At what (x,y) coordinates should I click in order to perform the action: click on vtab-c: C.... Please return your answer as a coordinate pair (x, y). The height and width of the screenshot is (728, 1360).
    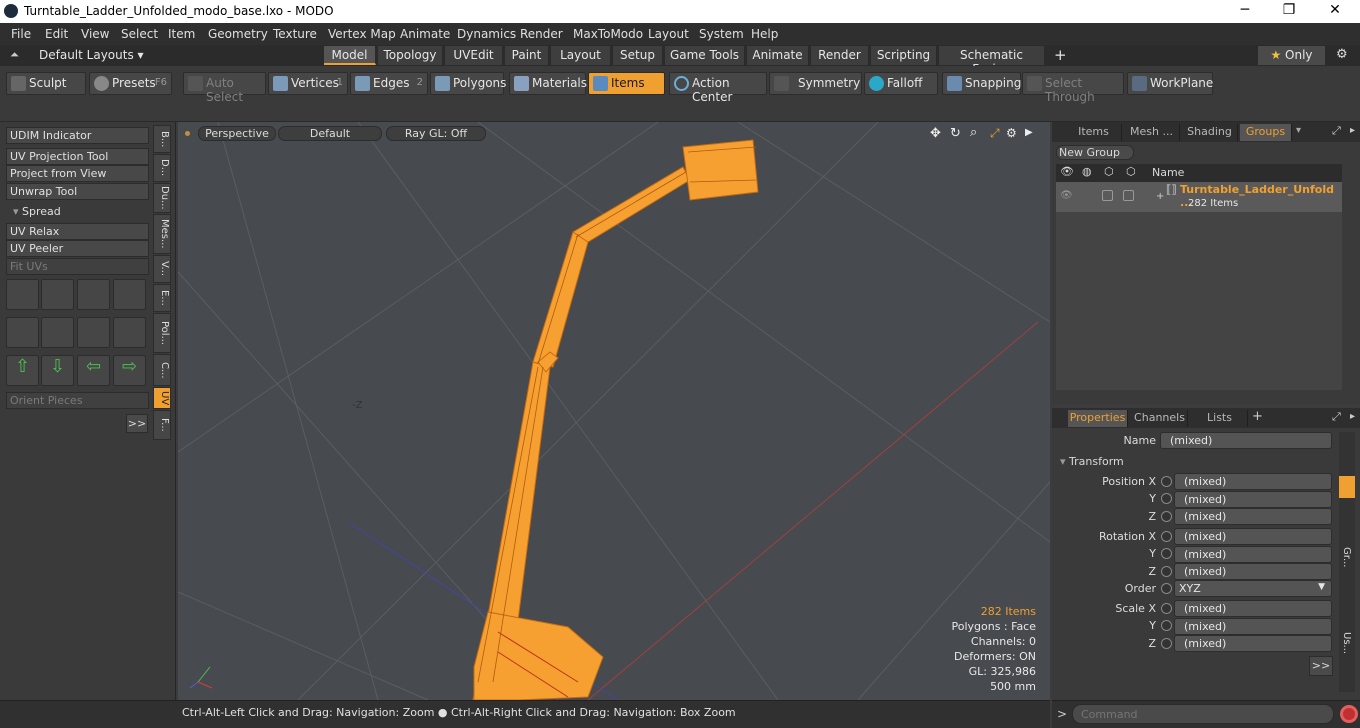
    Looking at the image, I should click on (162, 370).